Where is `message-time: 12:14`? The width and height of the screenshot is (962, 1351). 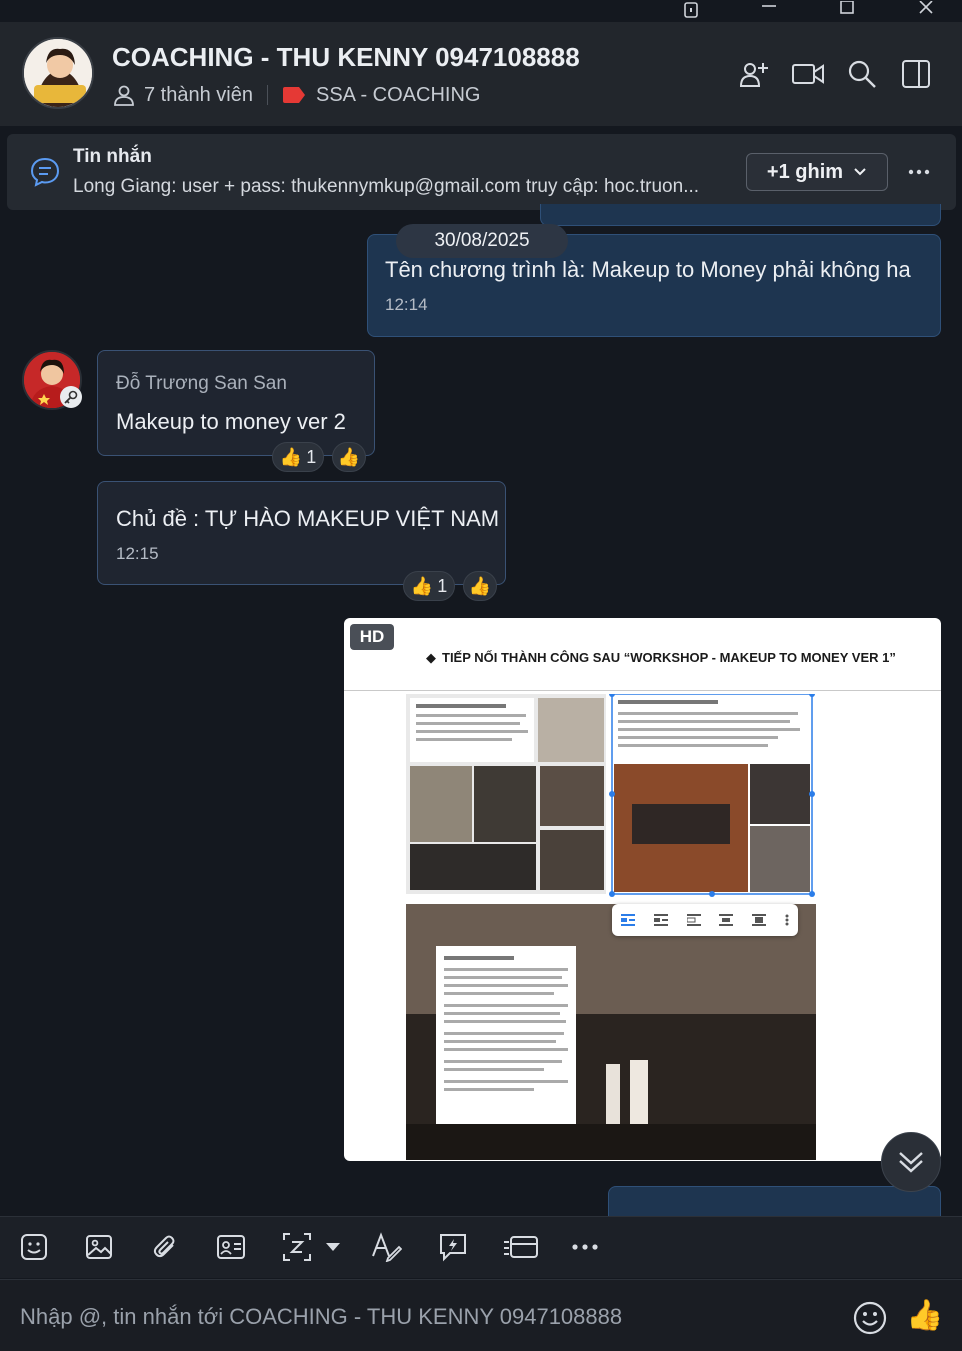 message-time: 12:14 is located at coordinates (406, 304).